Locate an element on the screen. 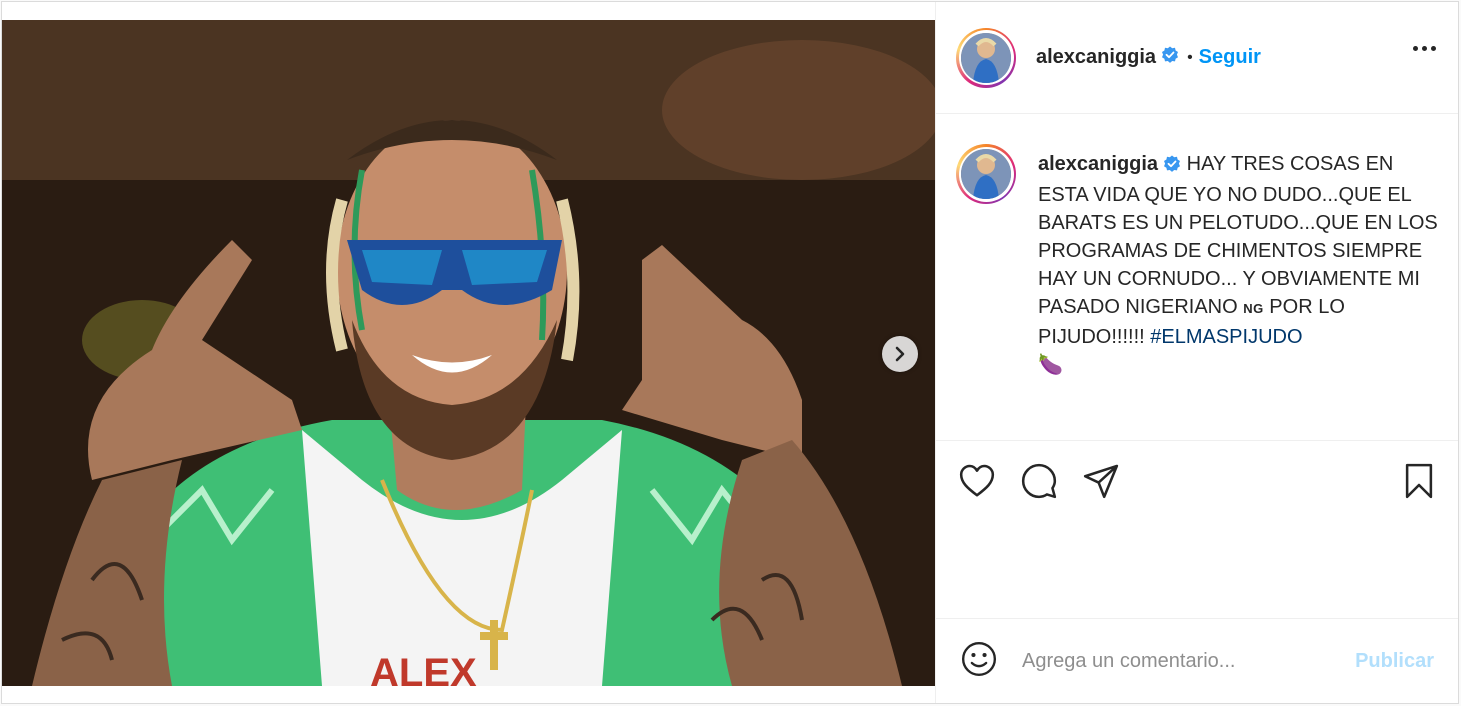 The image size is (1461, 706). save-button is located at coordinates (1419, 481).